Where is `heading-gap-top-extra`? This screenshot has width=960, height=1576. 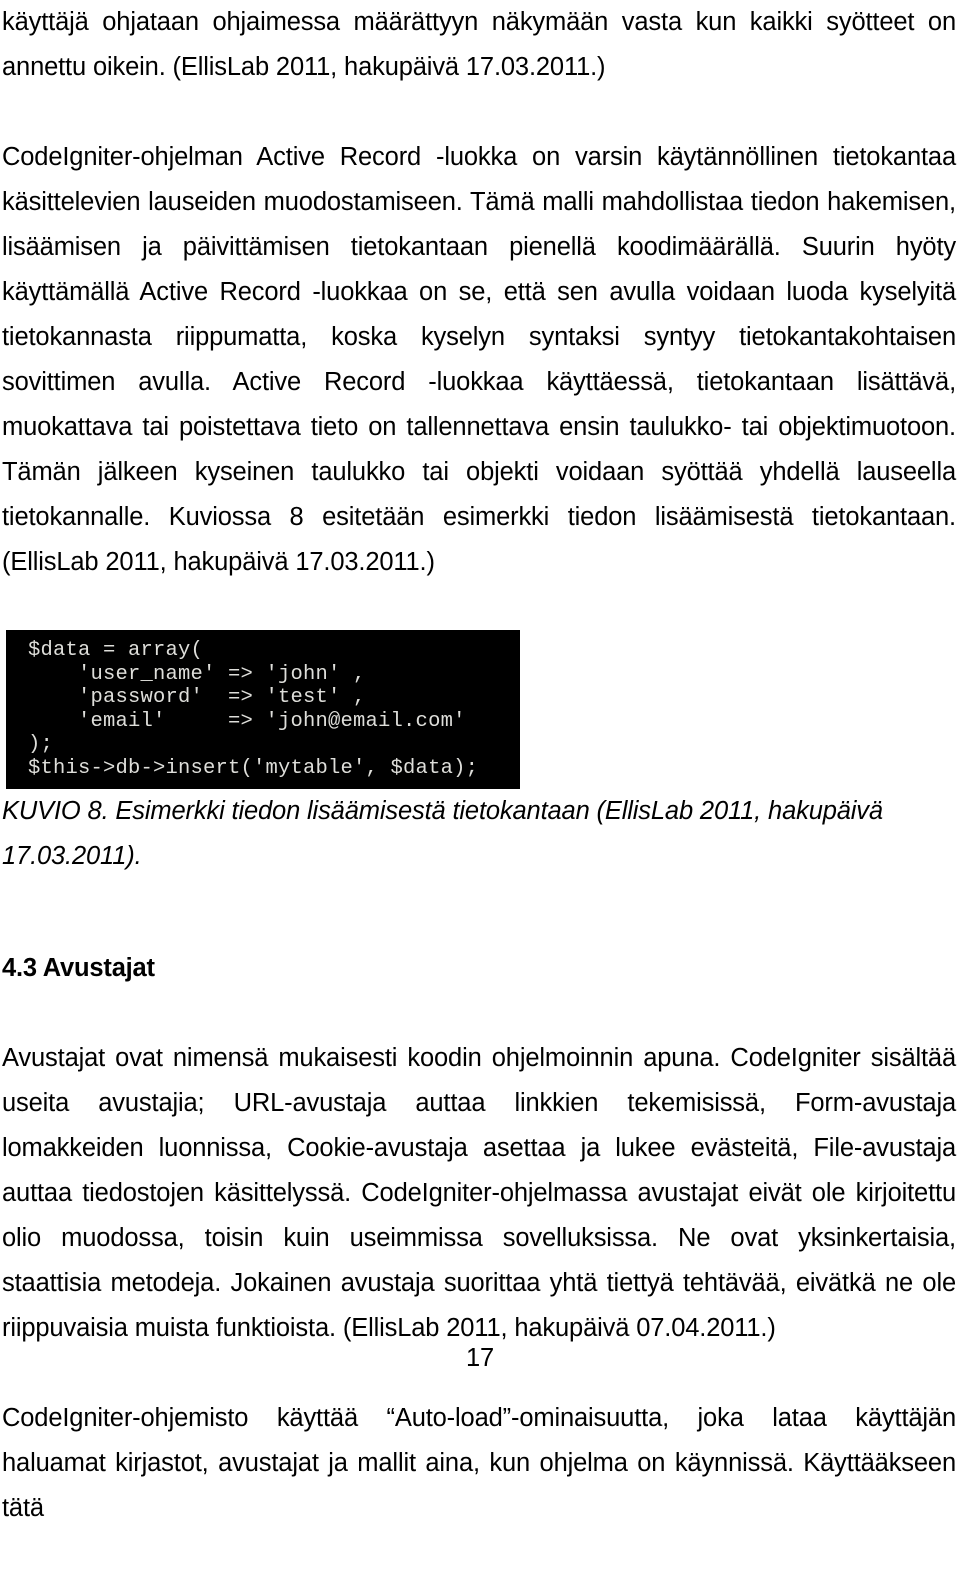 heading-gap-top-extra is located at coordinates (479, 935).